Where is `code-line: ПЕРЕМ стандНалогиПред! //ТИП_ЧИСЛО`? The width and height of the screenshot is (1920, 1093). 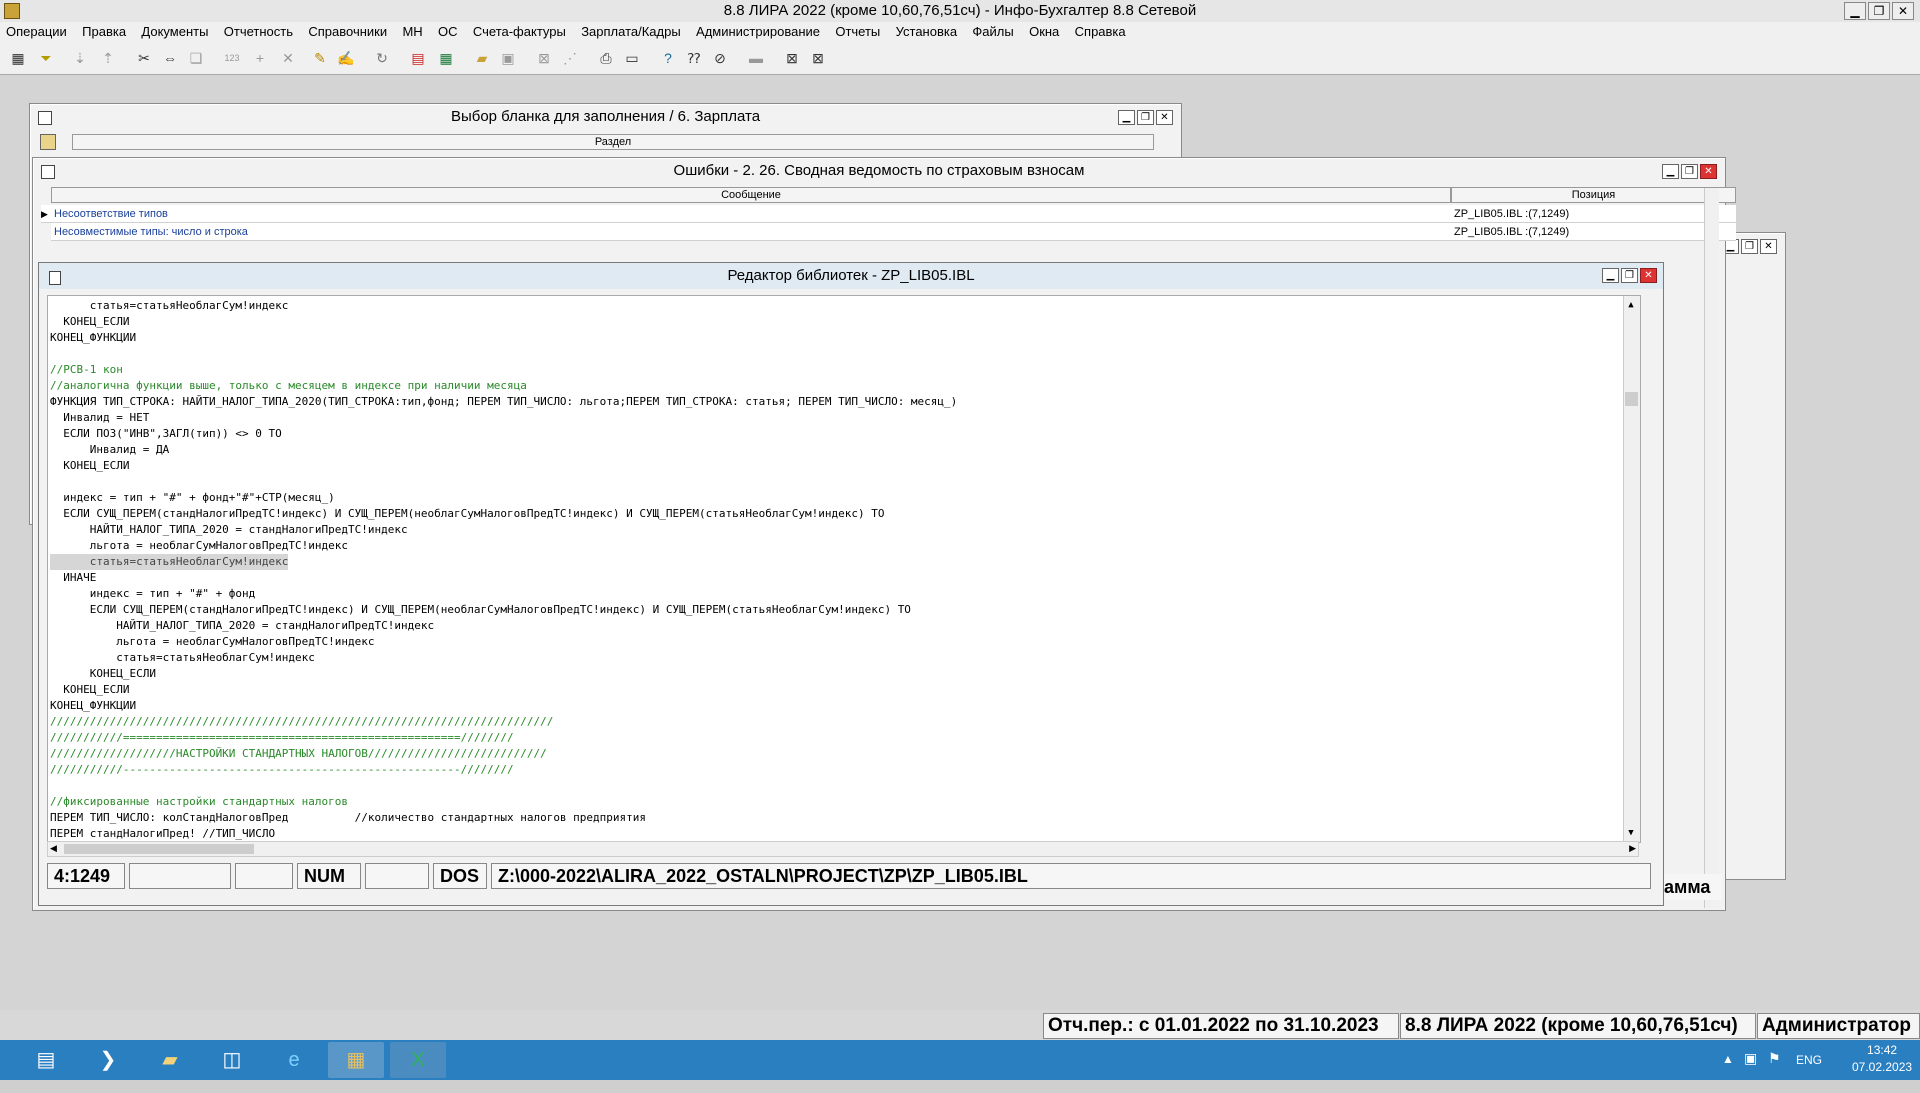
code-line: ПЕРЕМ стандНалогиПред! //ТИП_ЧИСЛО is located at coordinates (162, 834).